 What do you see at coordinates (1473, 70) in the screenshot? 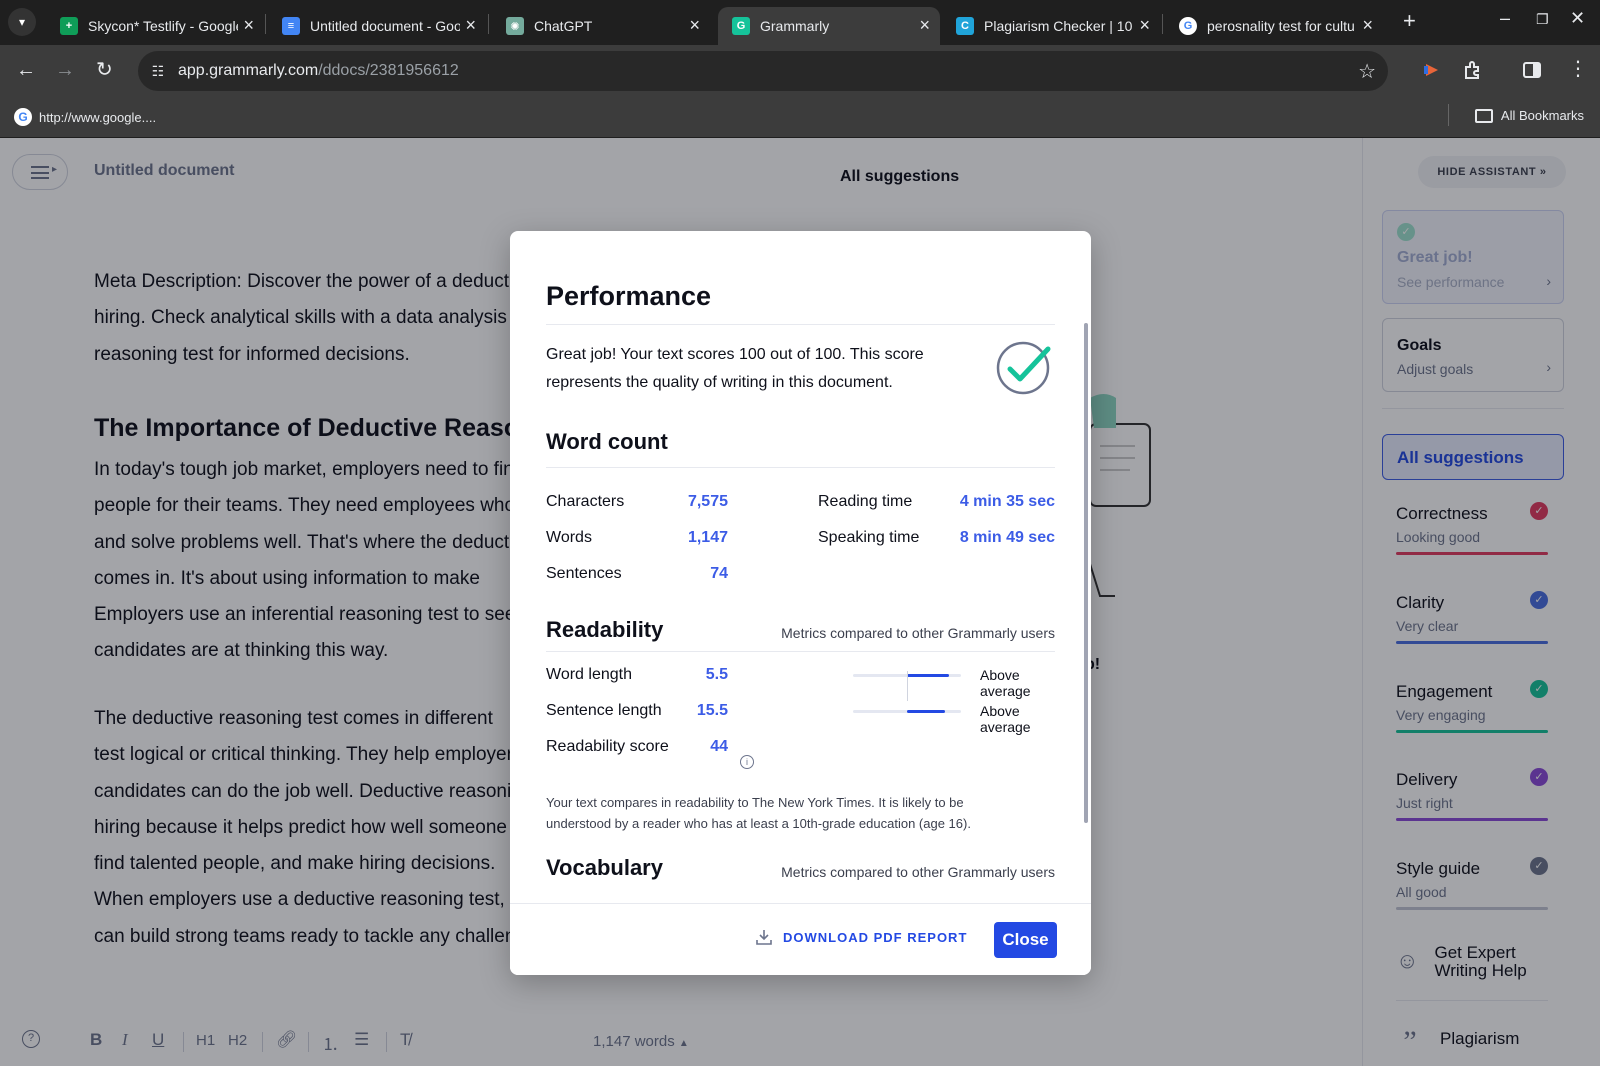
I see `extensions-puzzle-icon` at bounding box center [1473, 70].